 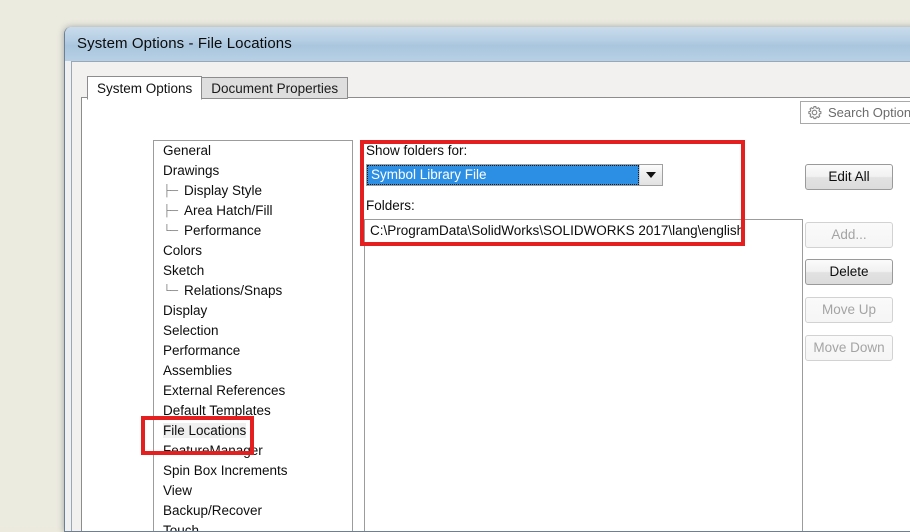 I want to click on sidebar-item-selection: Selection, so click(x=253, y=331).